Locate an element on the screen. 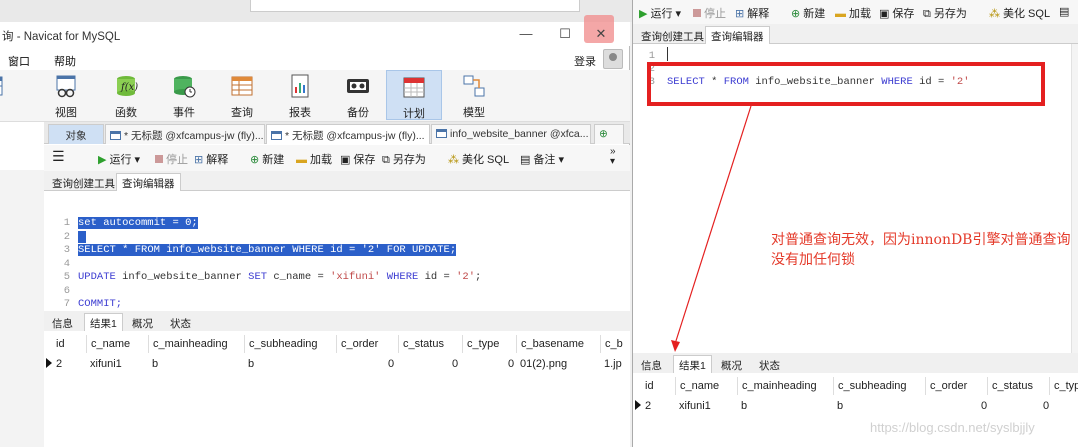 The image size is (1078, 447). load-button: ▬ 加载 is located at coordinates (314, 159).